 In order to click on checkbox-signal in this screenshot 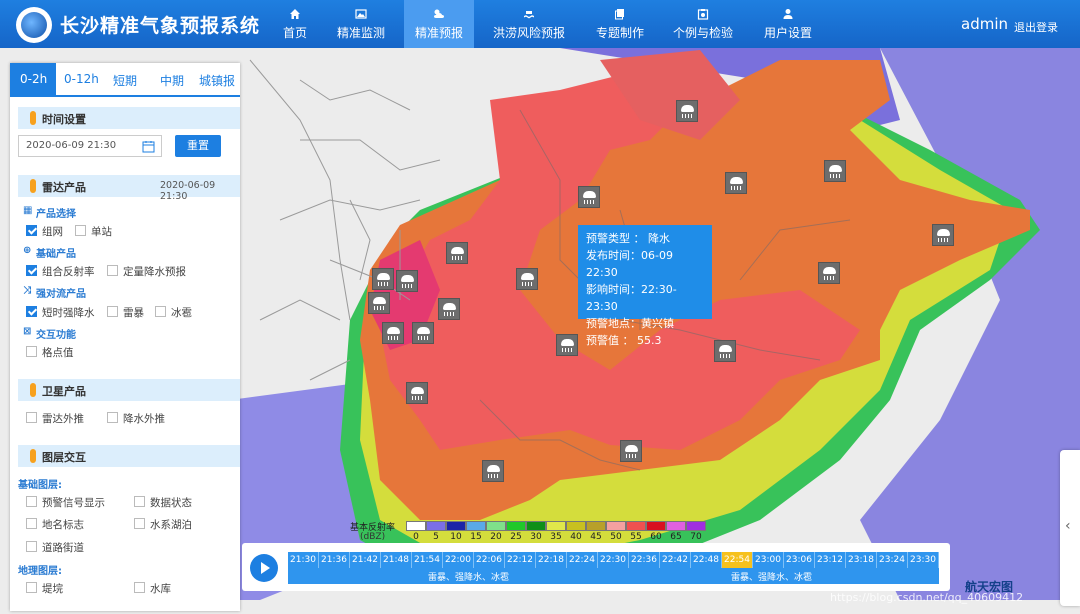, I will do `click(31, 501)`.